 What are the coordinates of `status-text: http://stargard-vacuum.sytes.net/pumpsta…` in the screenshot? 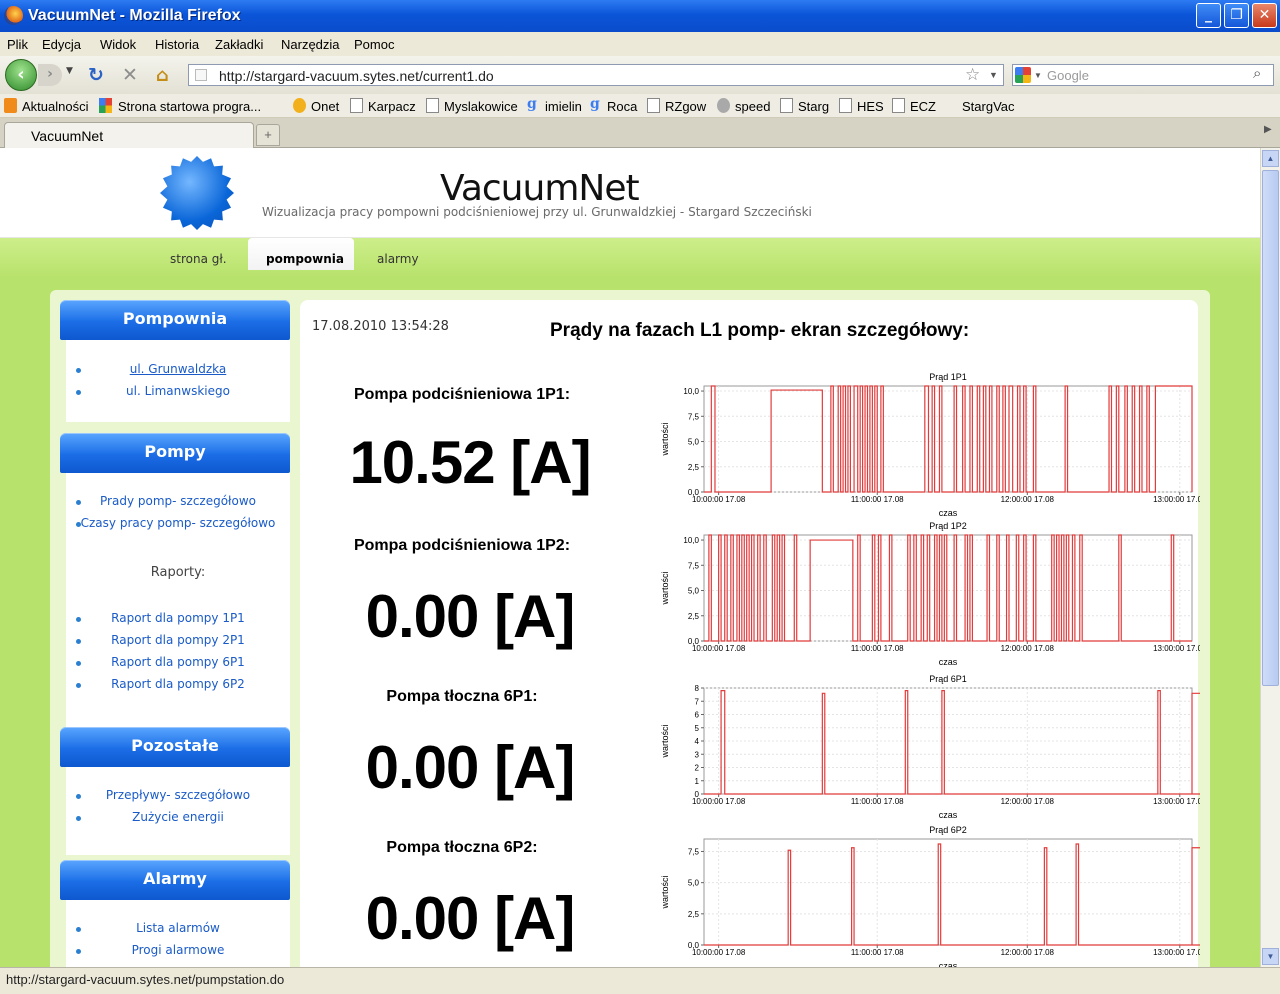 It's located at (145, 979).